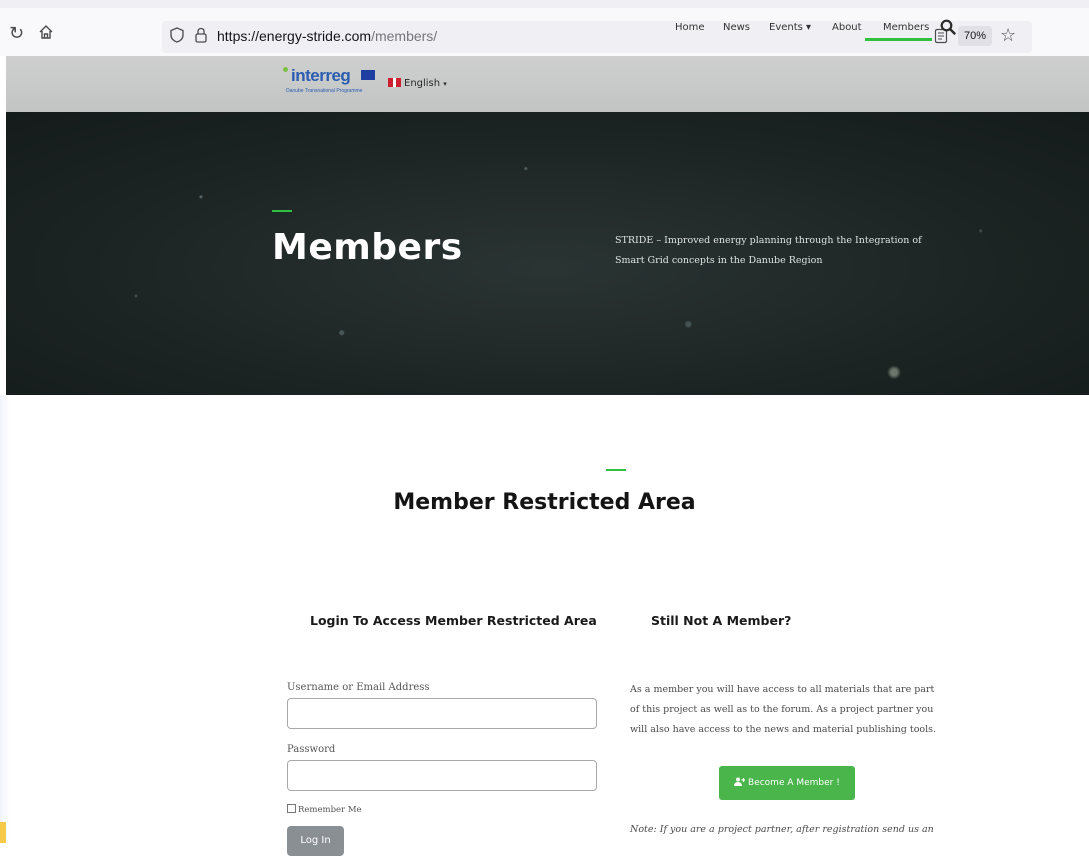 Image resolution: width=1089 pixels, height=856 pixels. What do you see at coordinates (315, 841) in the screenshot?
I see `login-button: Log In` at bounding box center [315, 841].